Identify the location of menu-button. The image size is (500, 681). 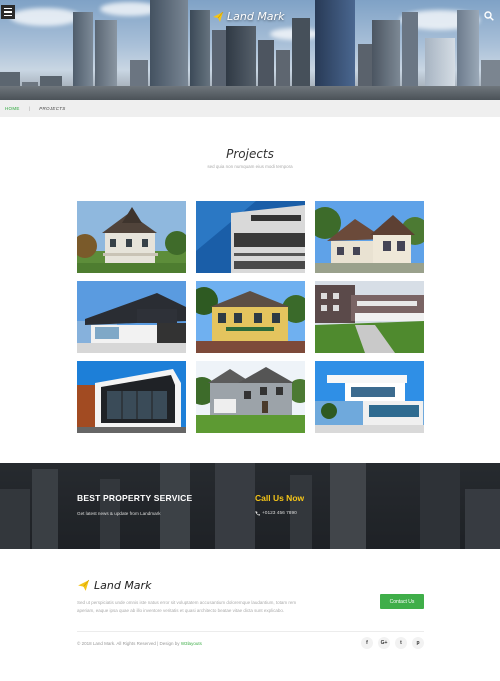
(8, 12).